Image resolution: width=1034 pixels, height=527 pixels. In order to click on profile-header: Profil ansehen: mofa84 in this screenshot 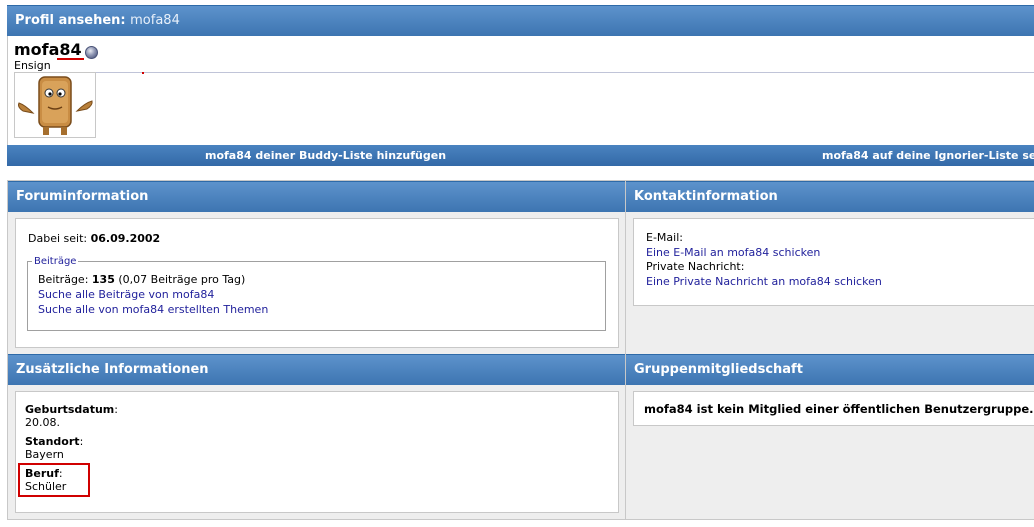, I will do `click(520, 20)`.